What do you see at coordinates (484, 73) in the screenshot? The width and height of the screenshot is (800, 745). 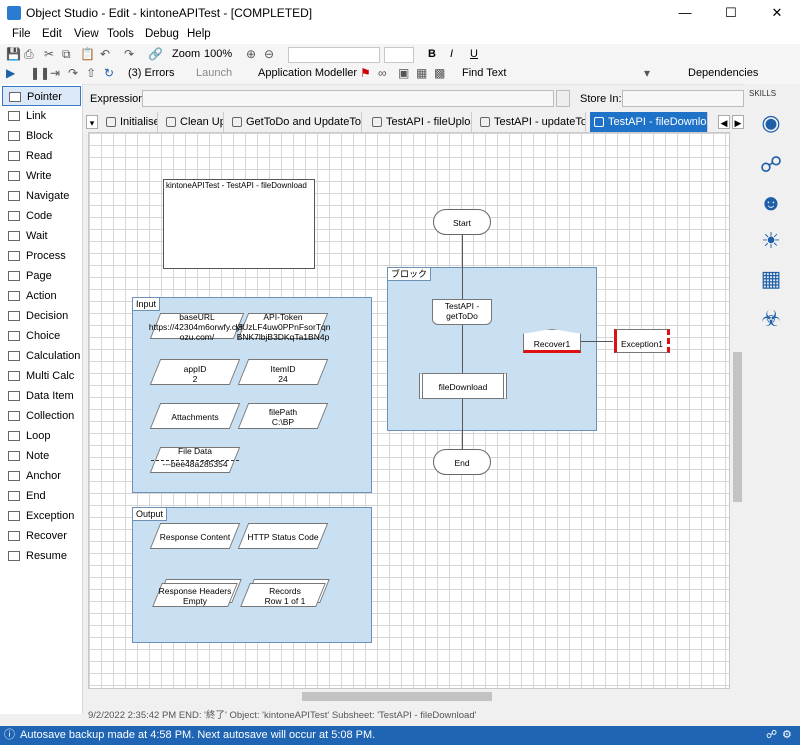 I see `find-text-button: Find Text` at bounding box center [484, 73].